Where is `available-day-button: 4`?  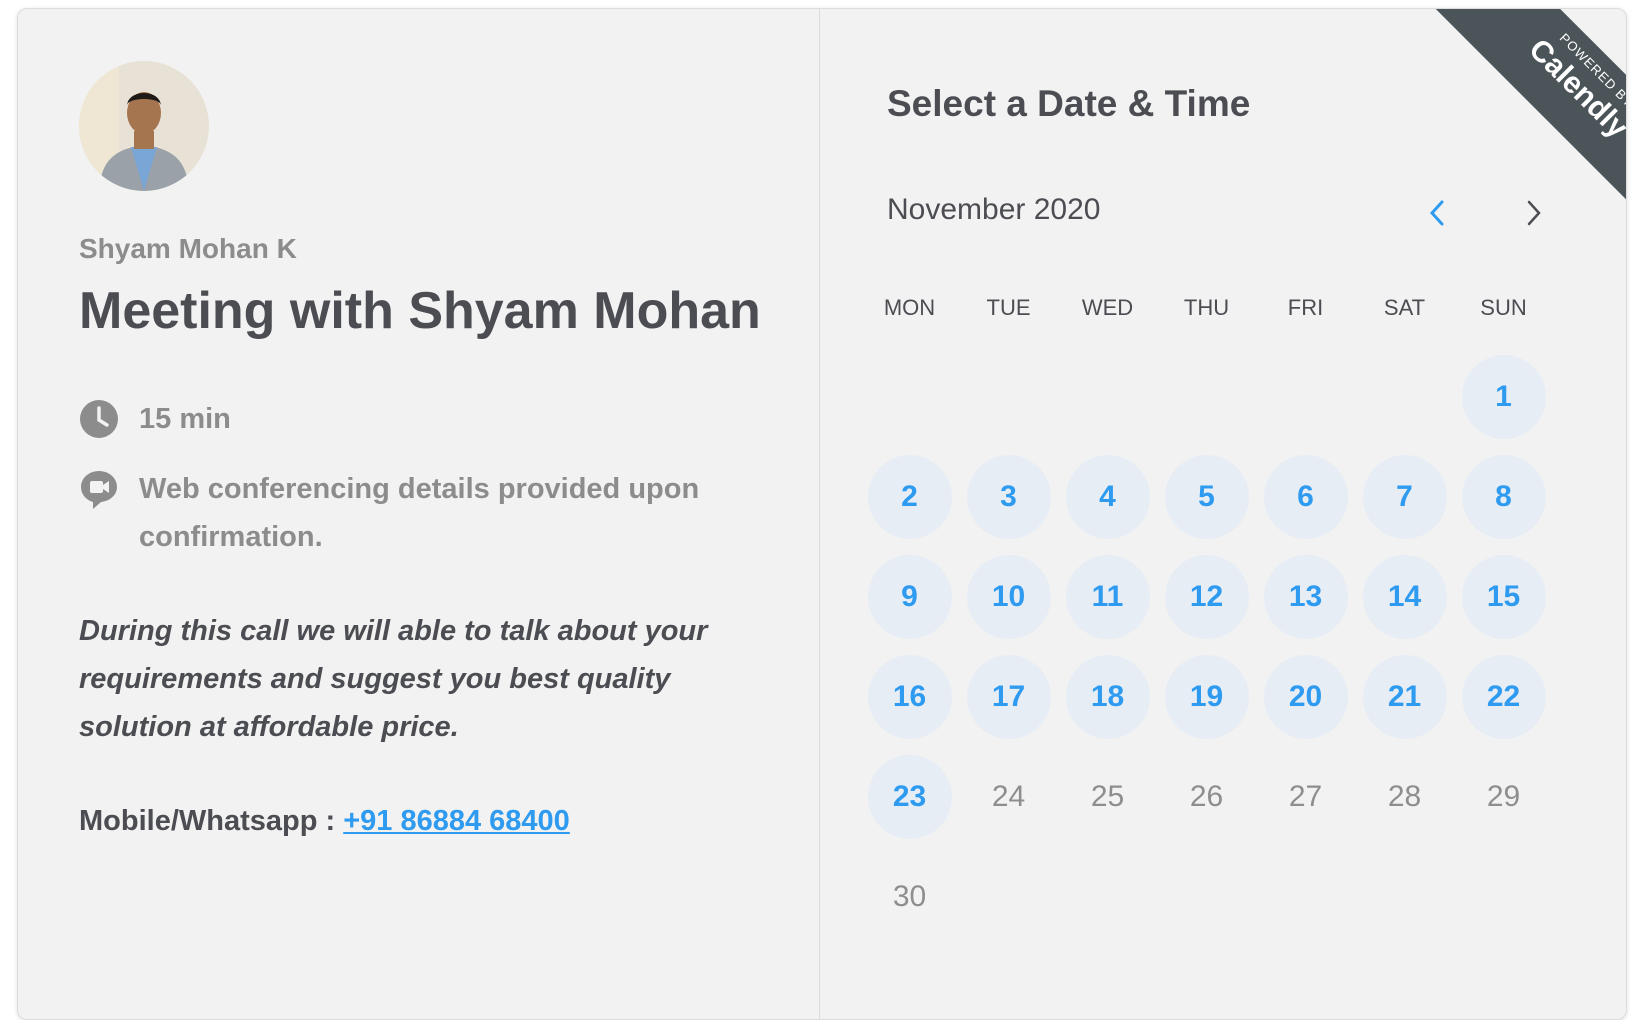 available-day-button: 4 is located at coordinates (1107, 497).